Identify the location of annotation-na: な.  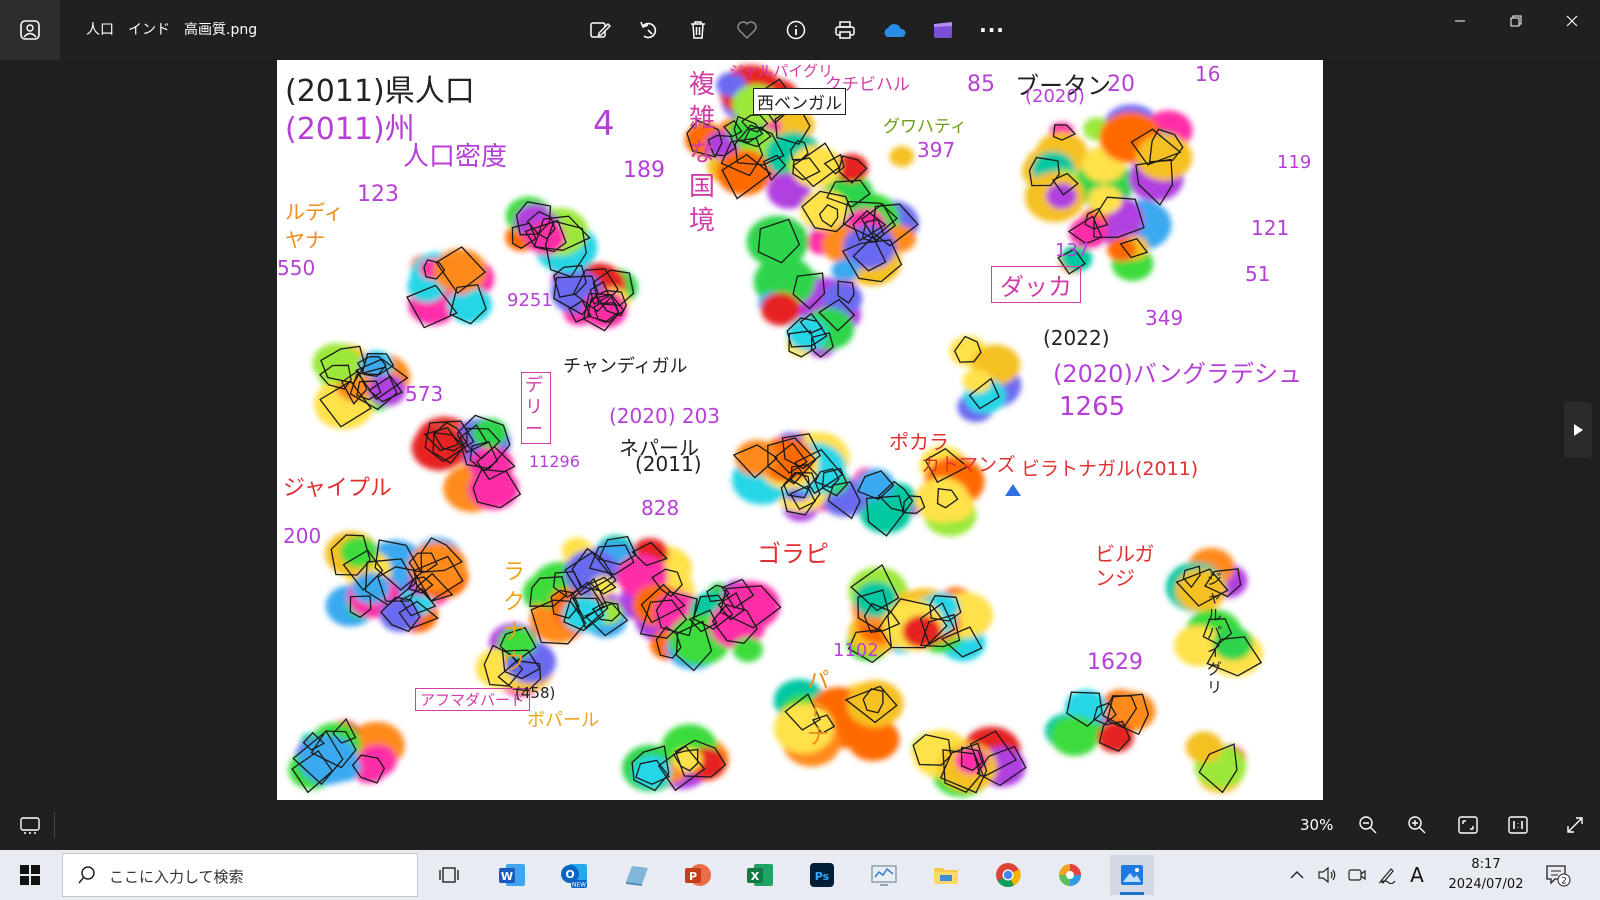
(702, 153).